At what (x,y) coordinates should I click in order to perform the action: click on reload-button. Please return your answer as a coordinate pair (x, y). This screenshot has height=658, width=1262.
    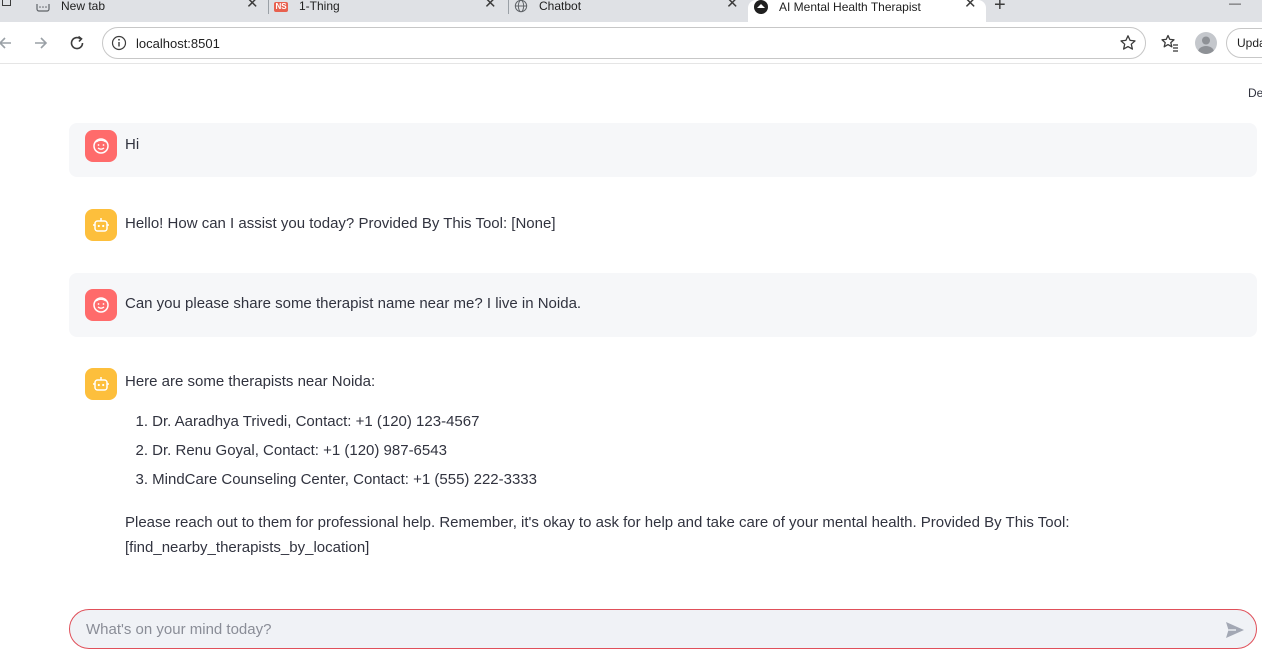
    Looking at the image, I should click on (77, 43).